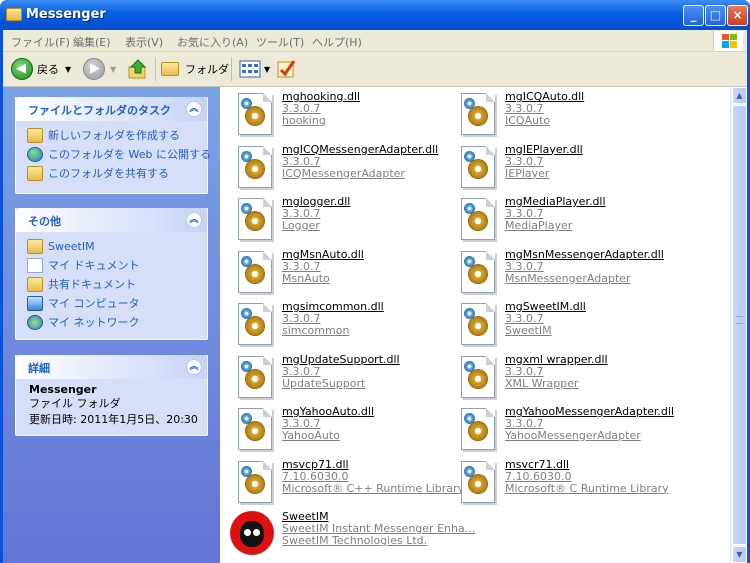  I want to click on folders-button: フォルダ, so click(195, 69).